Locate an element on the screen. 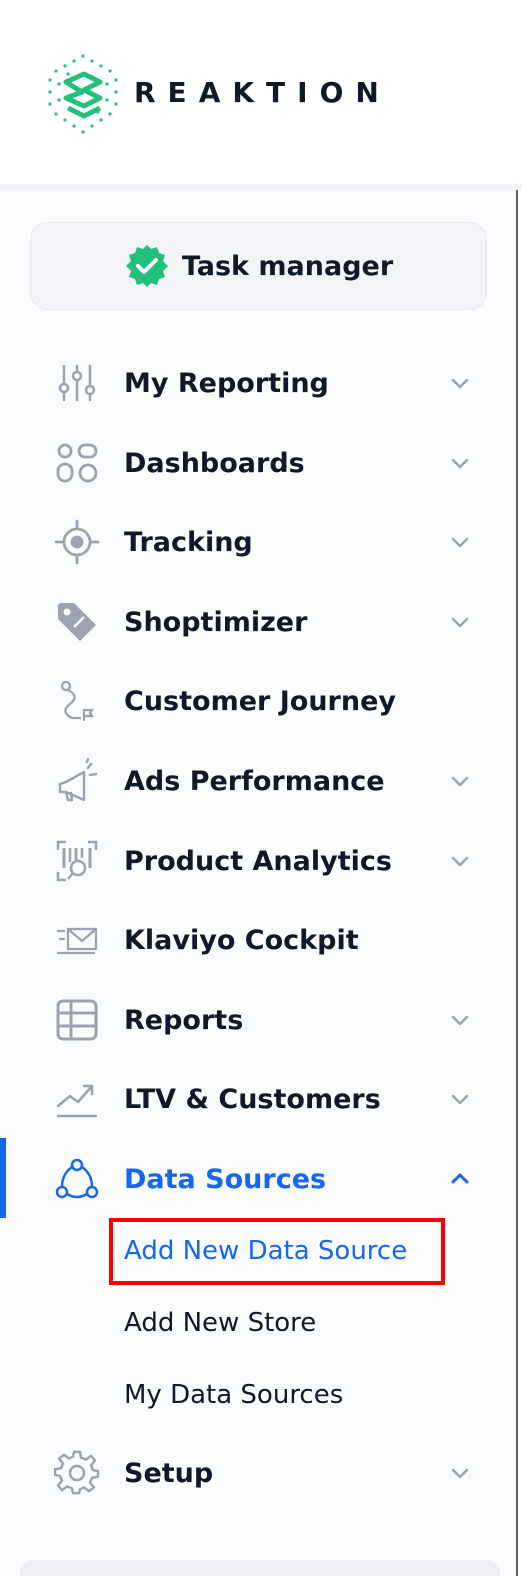 The height and width of the screenshot is (1576, 522). nav-item-ads-performance: Ads Performance is located at coordinates (259, 781).